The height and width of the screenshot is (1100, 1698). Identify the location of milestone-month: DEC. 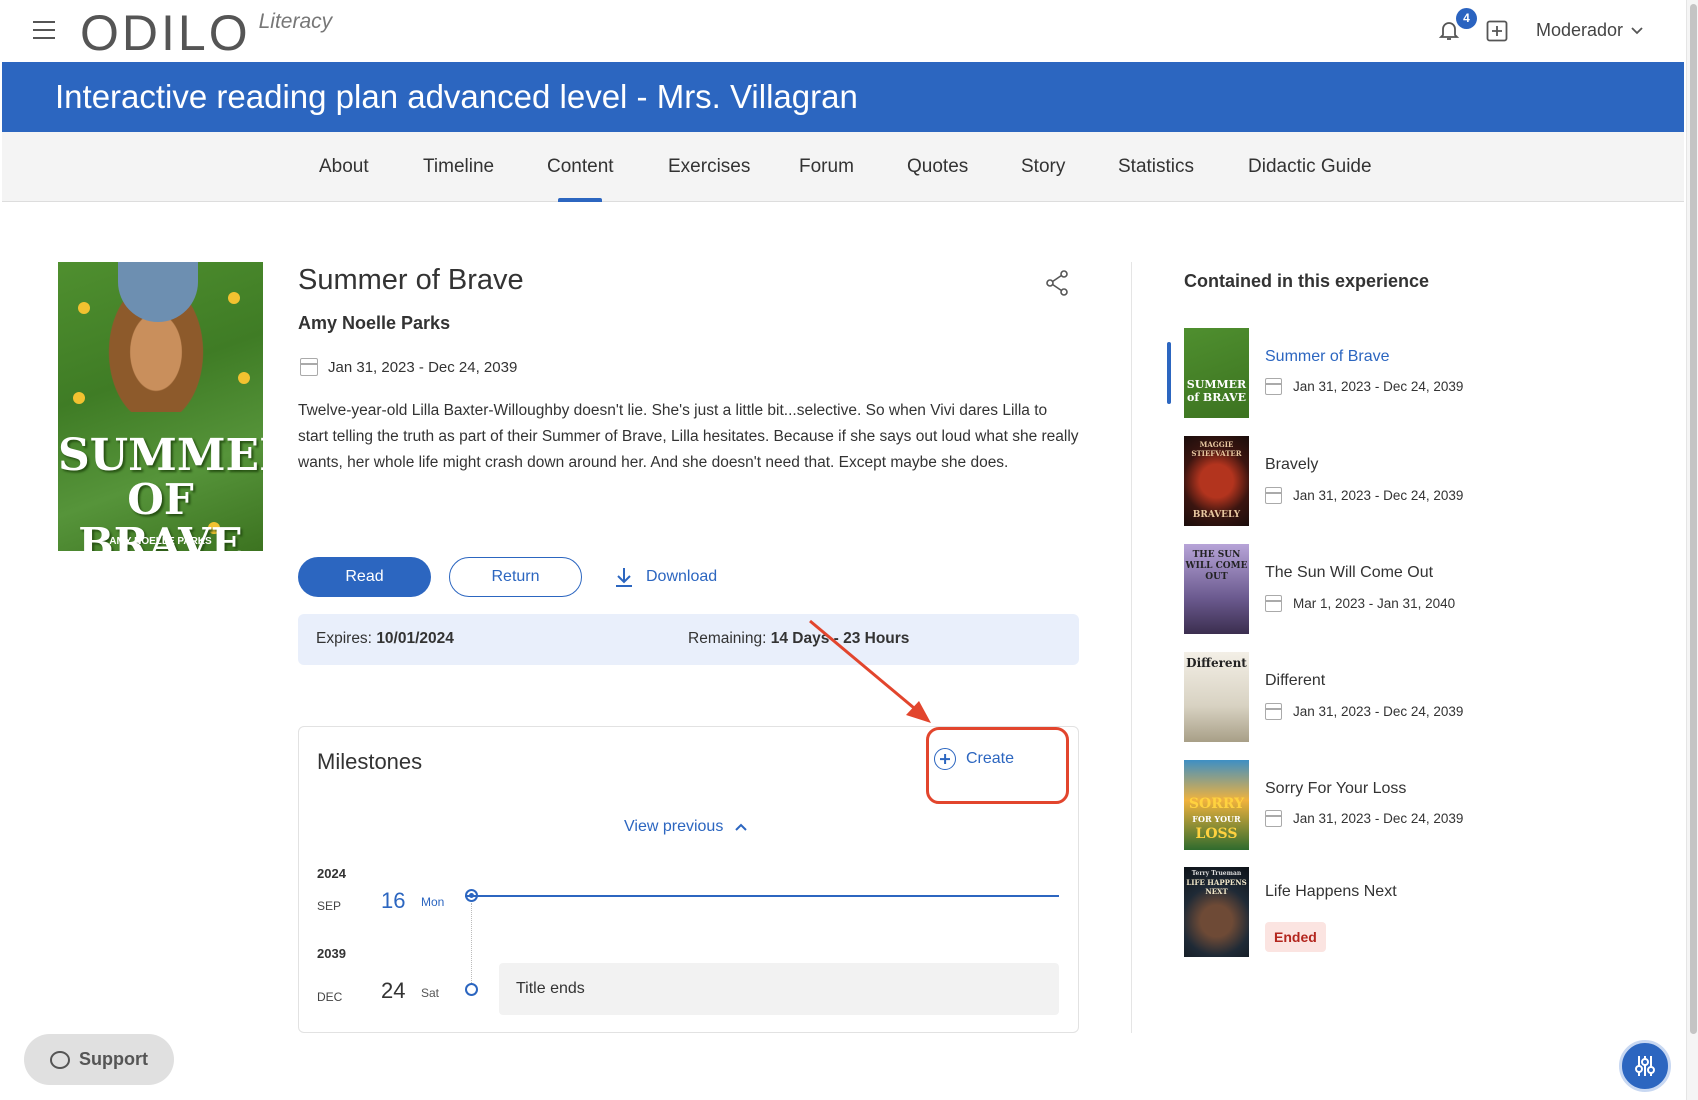
(330, 997).